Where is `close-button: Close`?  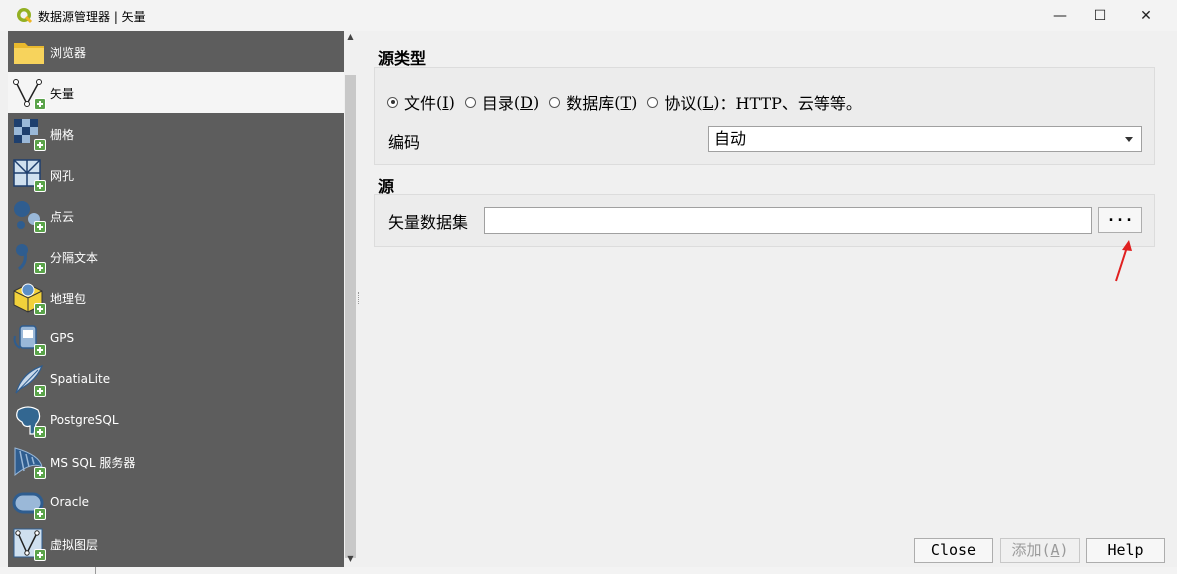
close-button: Close is located at coordinates (953, 550).